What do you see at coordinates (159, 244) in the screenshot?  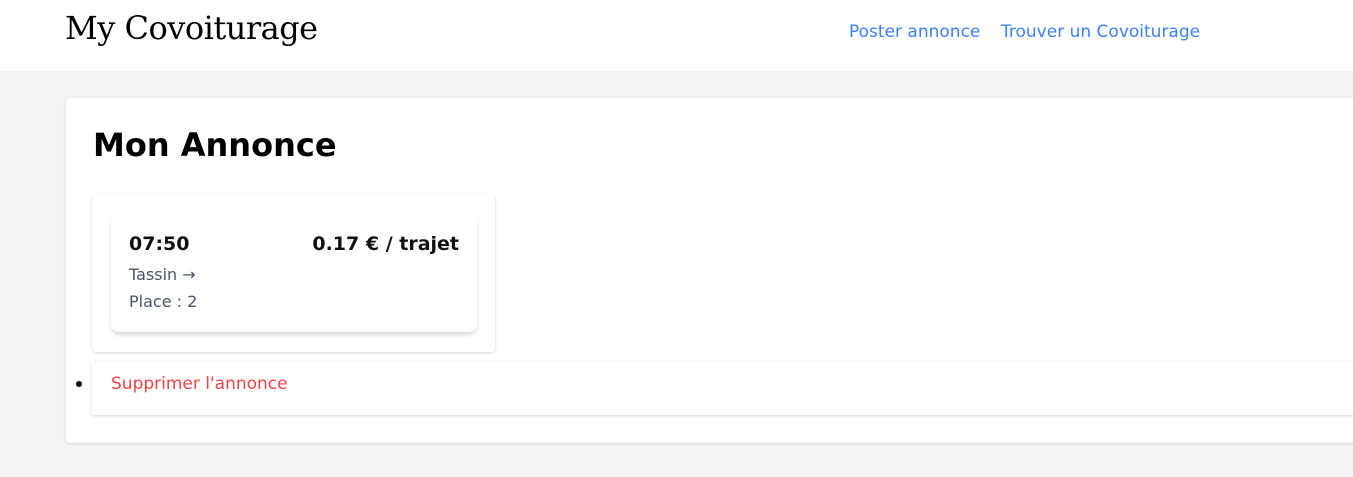 I see `departure-time: 07:50` at bounding box center [159, 244].